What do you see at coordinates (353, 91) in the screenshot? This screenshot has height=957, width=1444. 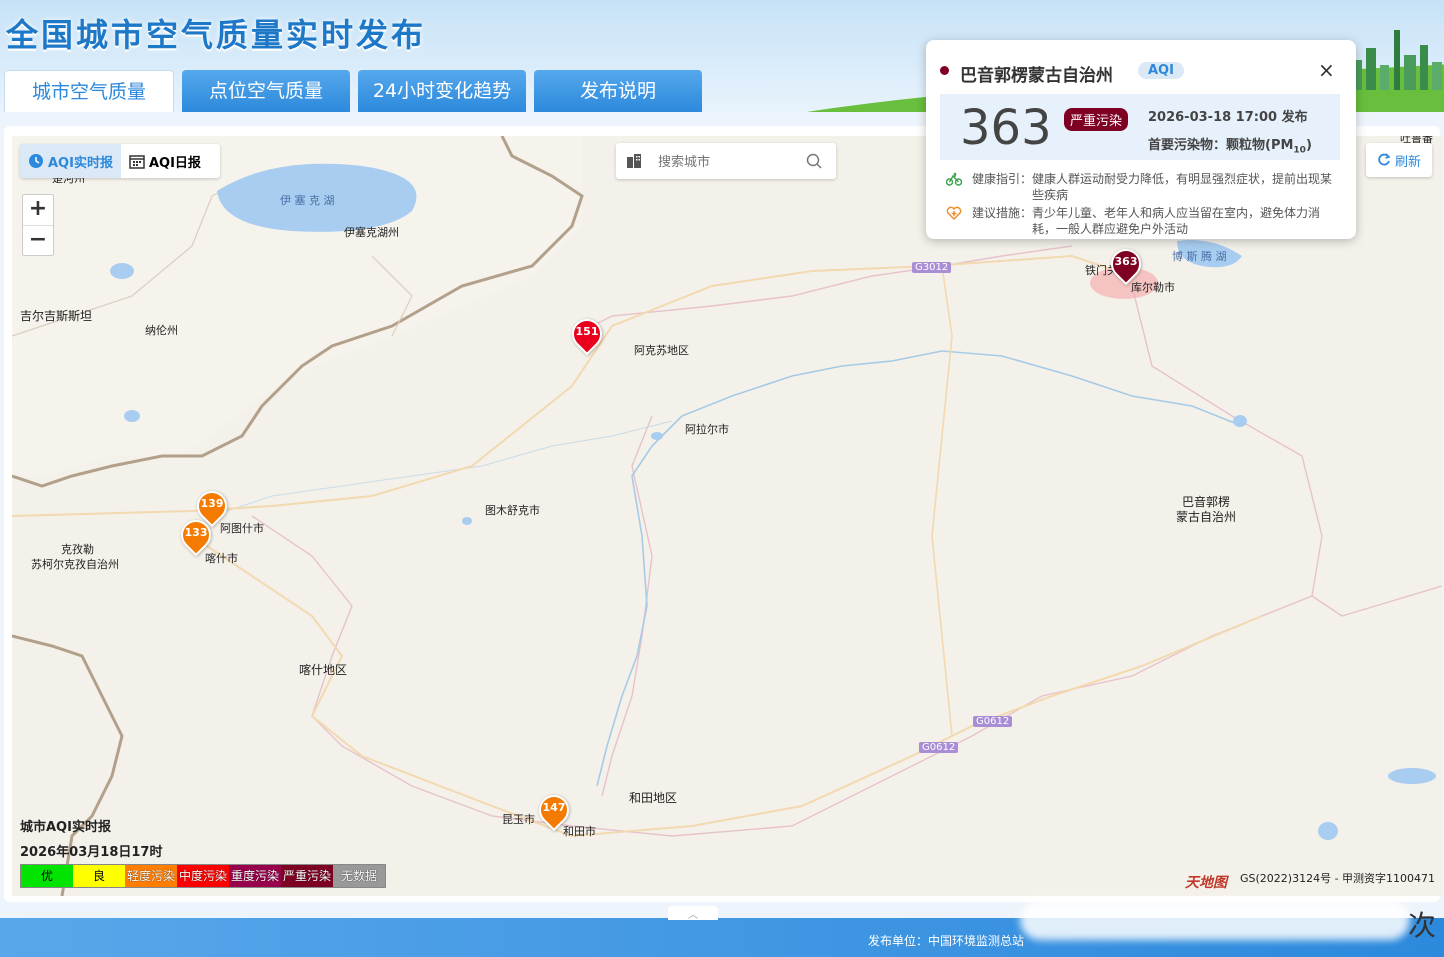 I see `main-tabs: 城市空气质量 点位空气质量 24小时变化趋势 发布说明` at bounding box center [353, 91].